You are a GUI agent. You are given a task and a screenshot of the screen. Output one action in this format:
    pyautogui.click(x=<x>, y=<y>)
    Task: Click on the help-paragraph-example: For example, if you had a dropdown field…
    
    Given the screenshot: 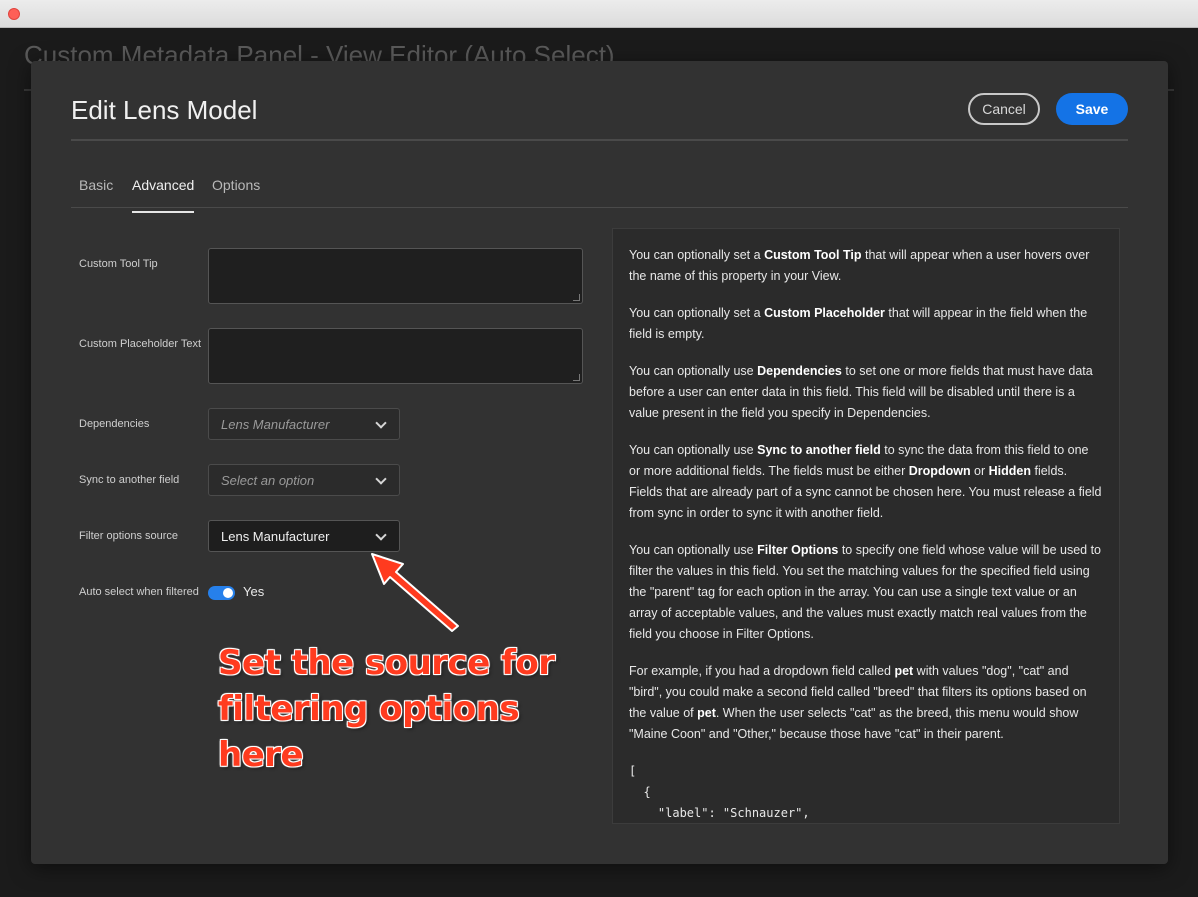 What is the action you would take?
    pyautogui.click(x=858, y=702)
    